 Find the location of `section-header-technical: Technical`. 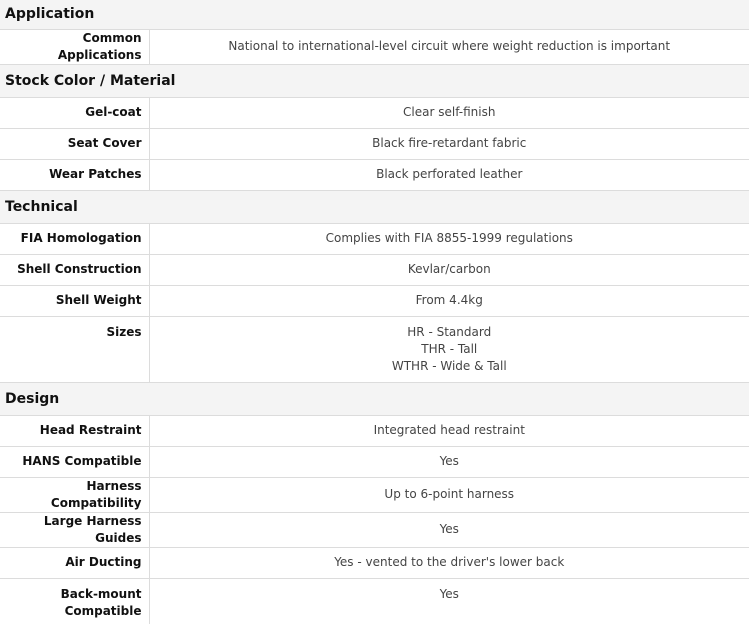

section-header-technical: Technical is located at coordinates (374, 206).